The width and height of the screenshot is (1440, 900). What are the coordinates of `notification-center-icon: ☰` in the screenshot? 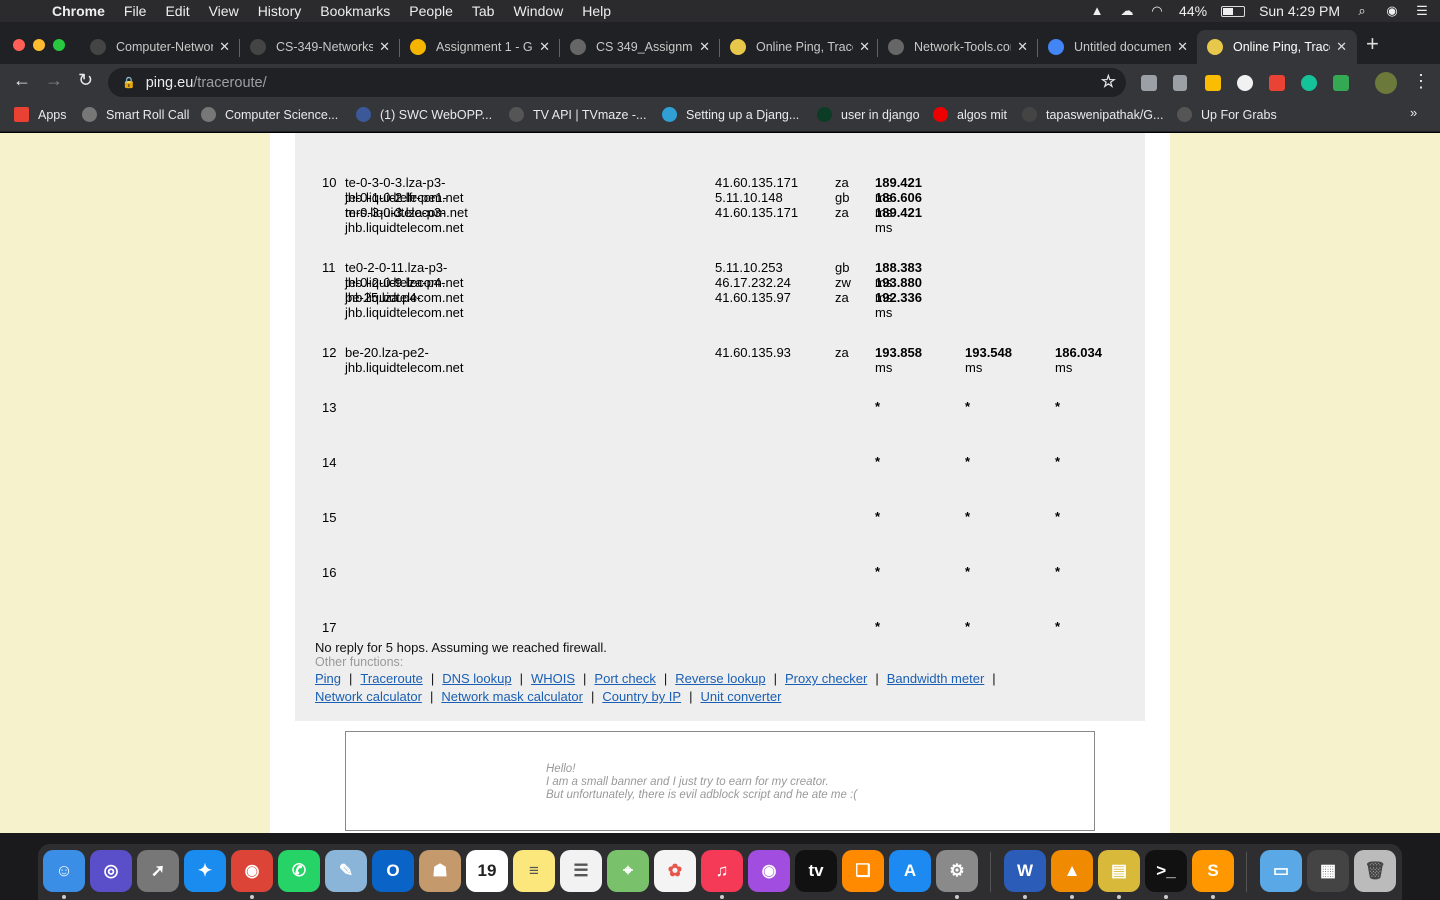 It's located at (1422, 11).